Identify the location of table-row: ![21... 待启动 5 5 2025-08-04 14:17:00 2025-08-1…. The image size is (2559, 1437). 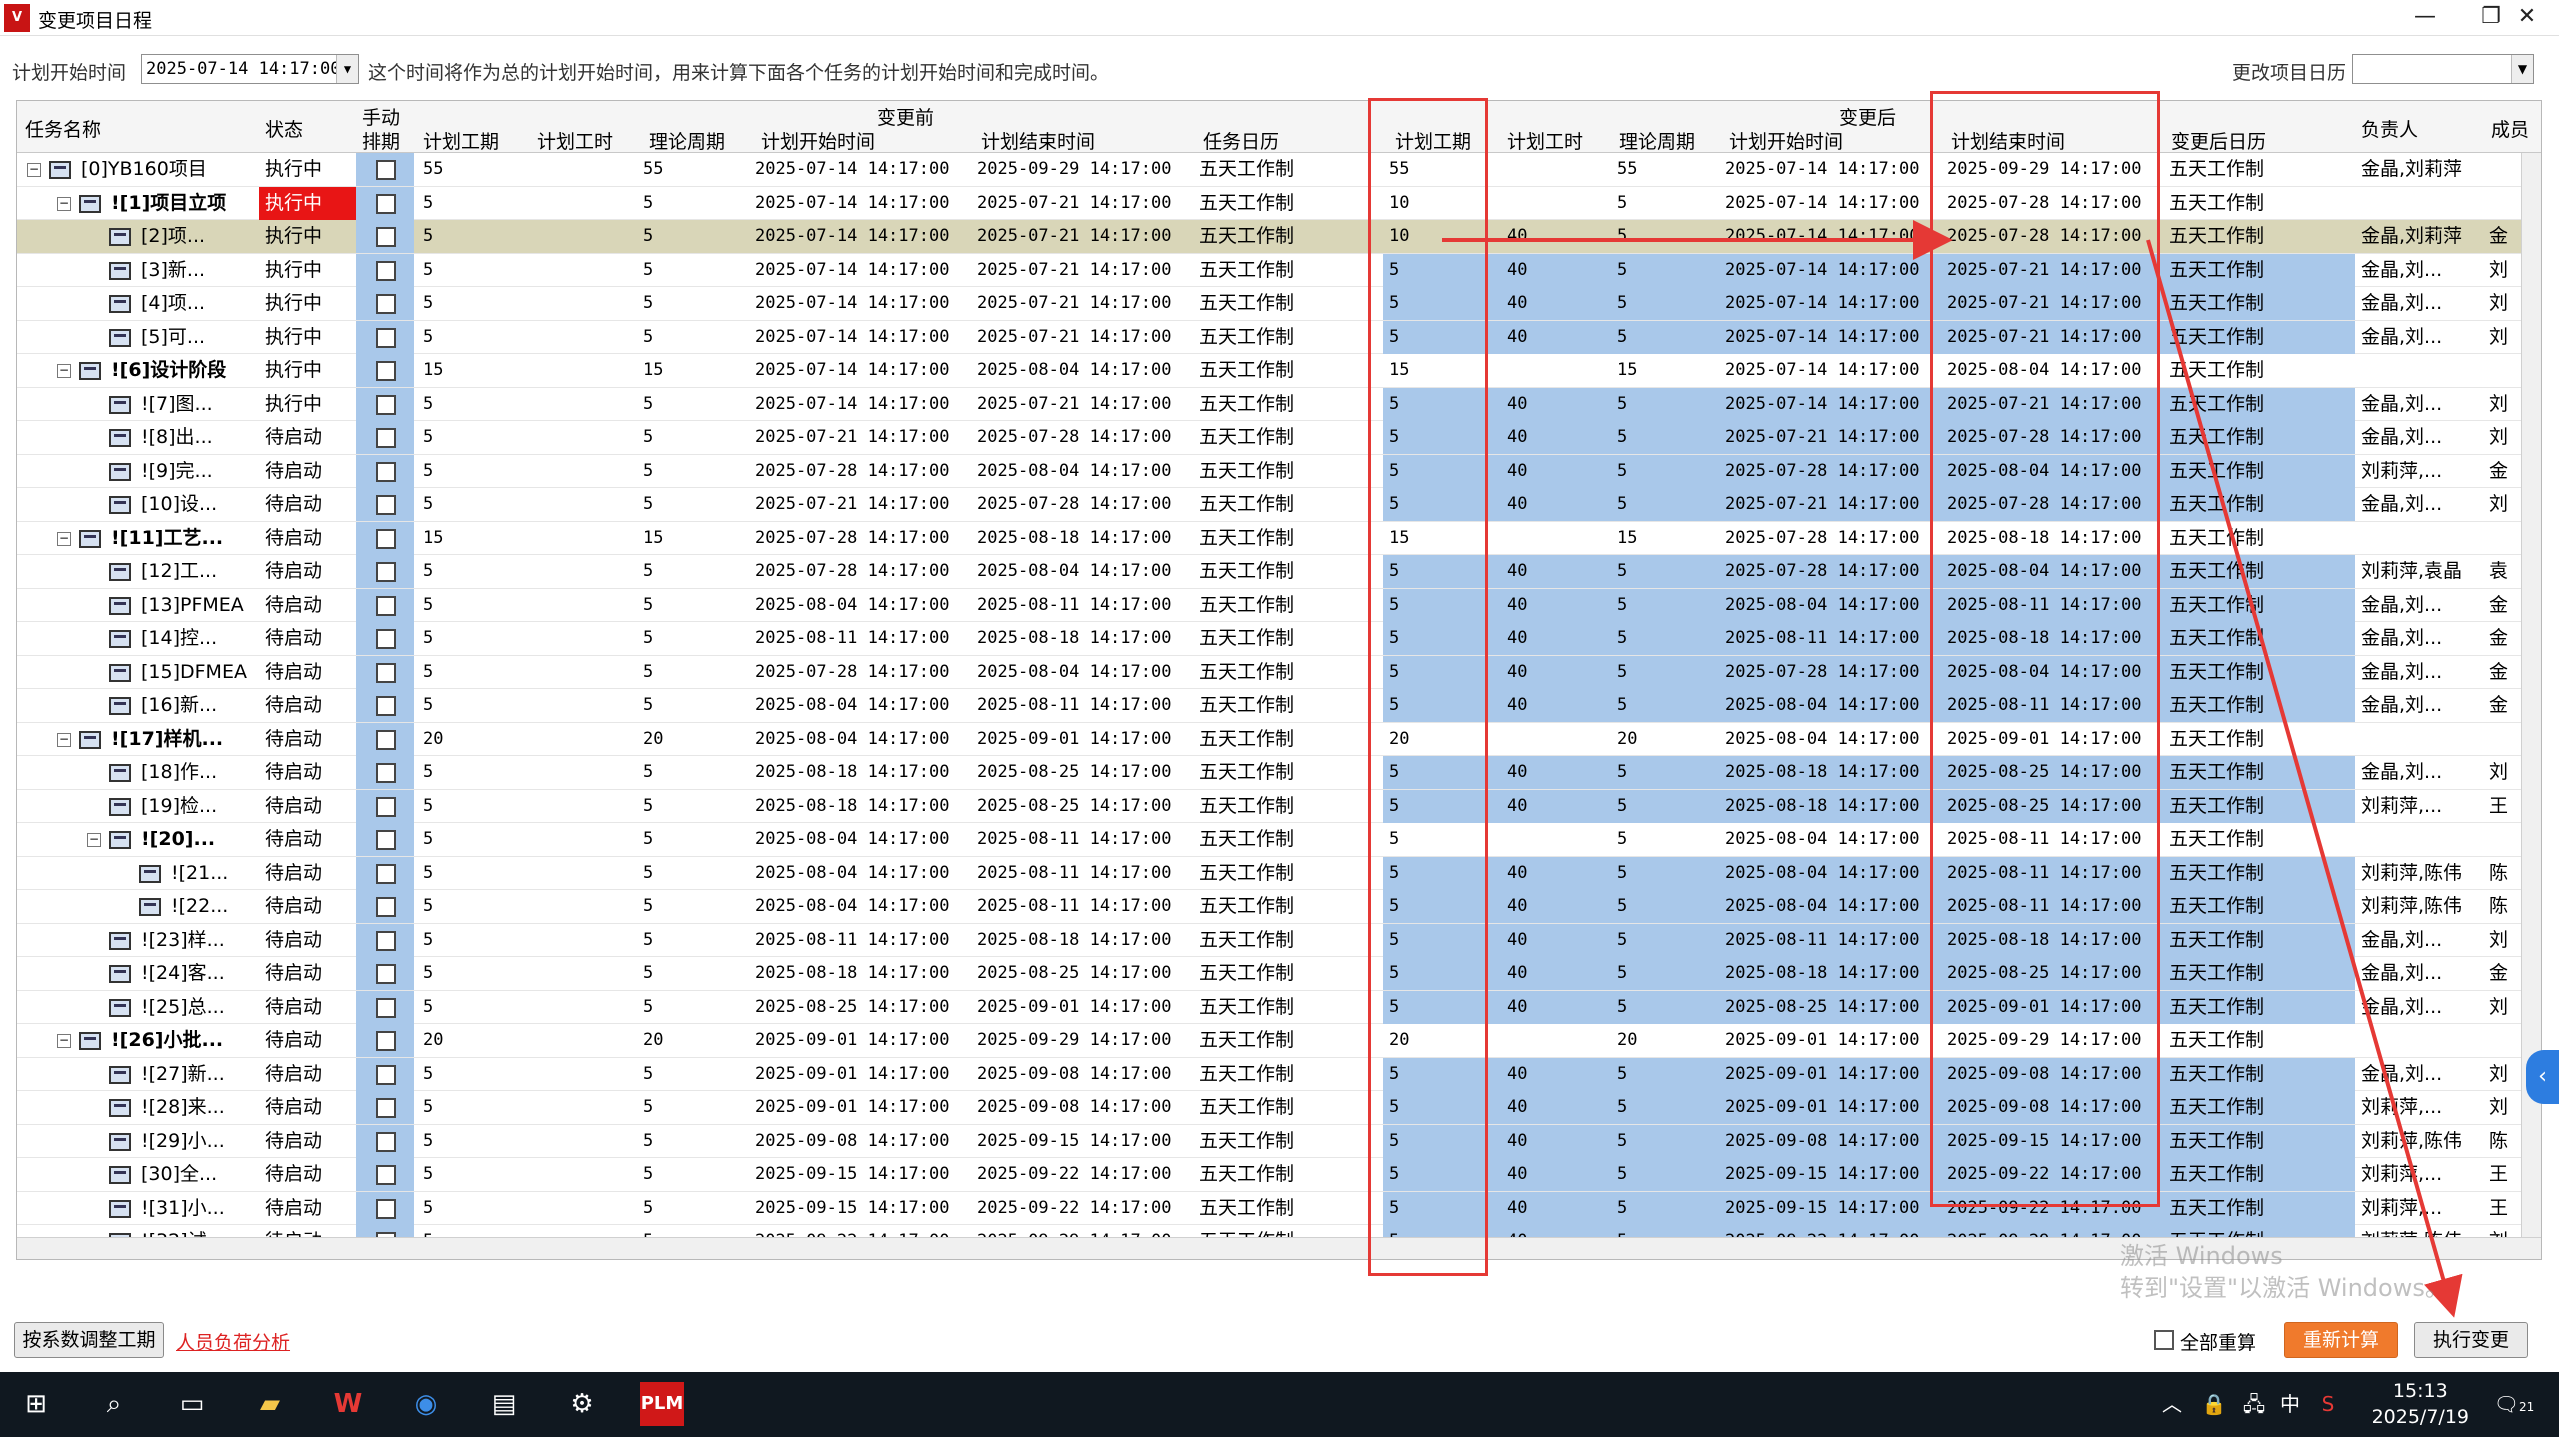
(1279, 873).